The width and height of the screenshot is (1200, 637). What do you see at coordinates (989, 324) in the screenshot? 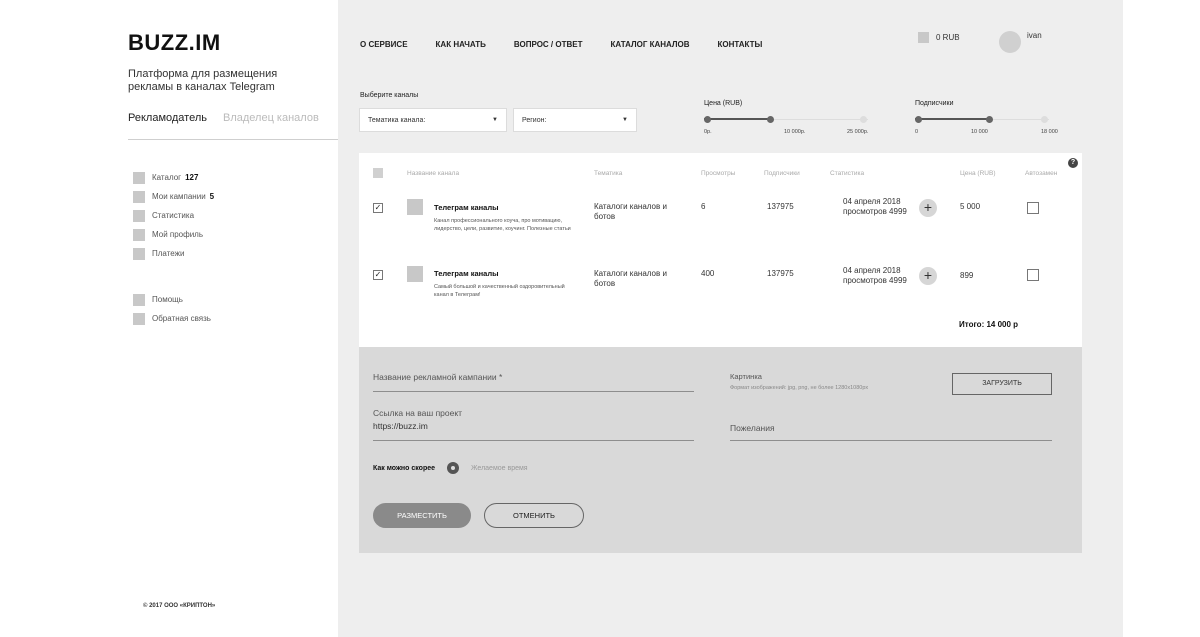
I see `total-sum: Итого: 14 000 р` at bounding box center [989, 324].